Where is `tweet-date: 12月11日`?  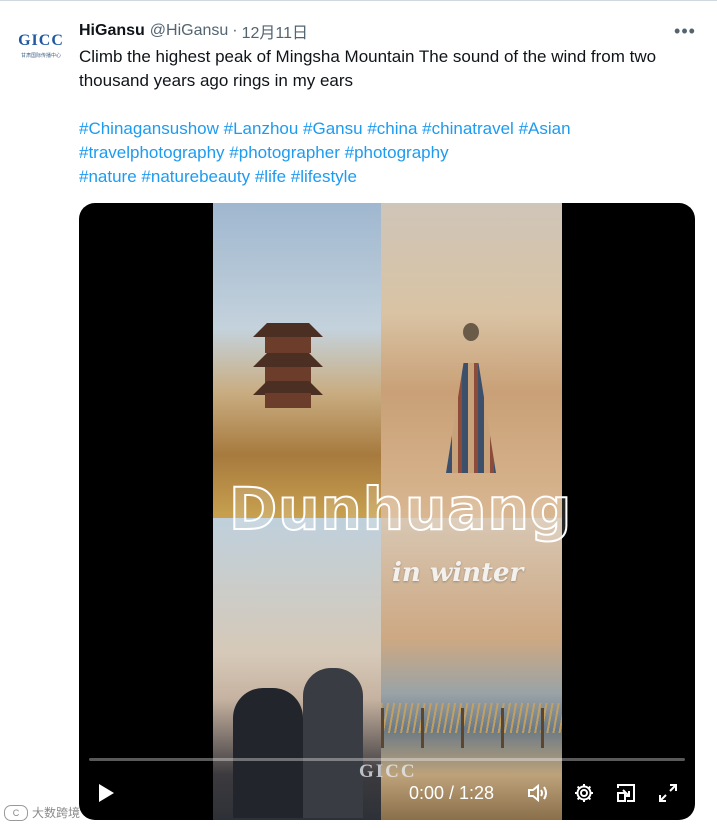
tweet-date: 12月11日 is located at coordinates (275, 31).